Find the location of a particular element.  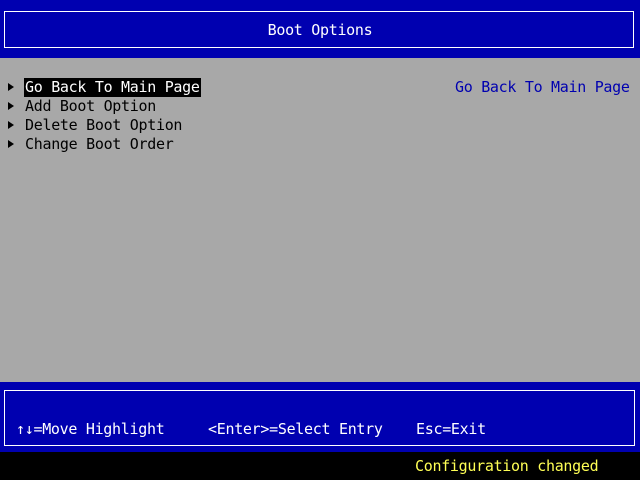

hint-select-entry: <Enter>=Select Entry is located at coordinates (295, 429).